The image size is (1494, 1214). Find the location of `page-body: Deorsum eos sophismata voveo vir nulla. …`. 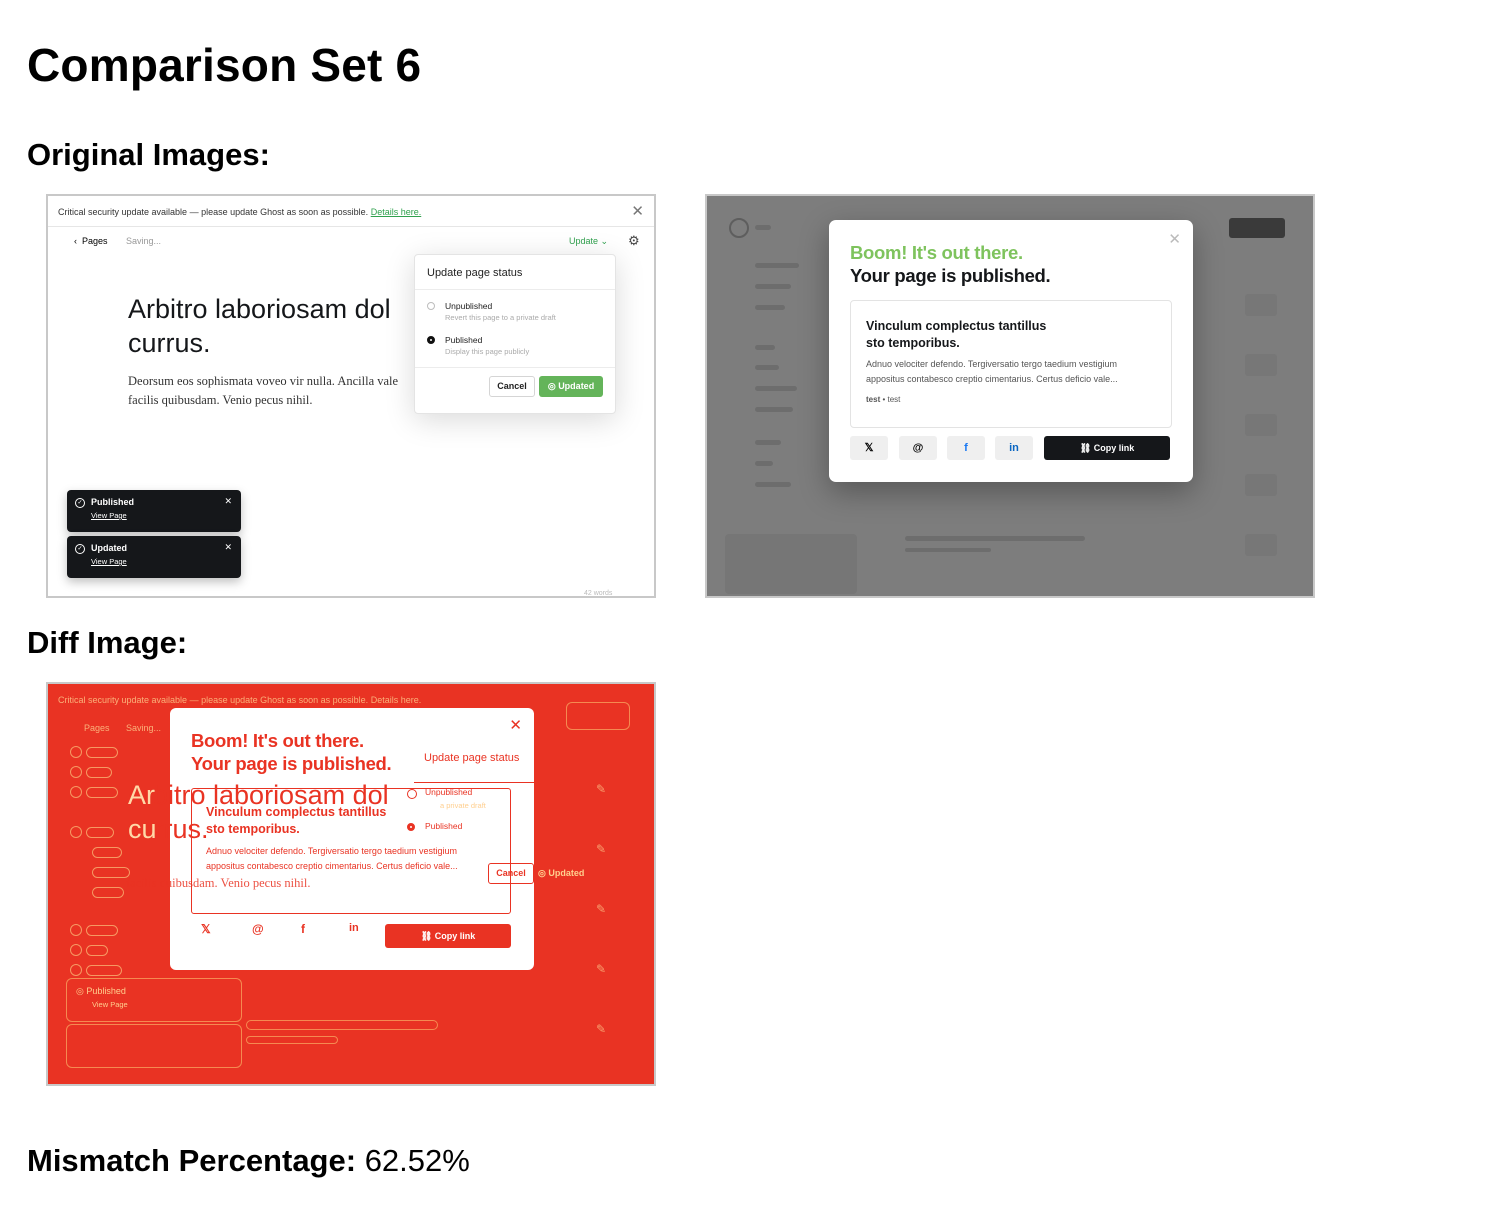

page-body: Deorsum eos sophismata voveo vir nulla. … is located at coordinates (278, 391).